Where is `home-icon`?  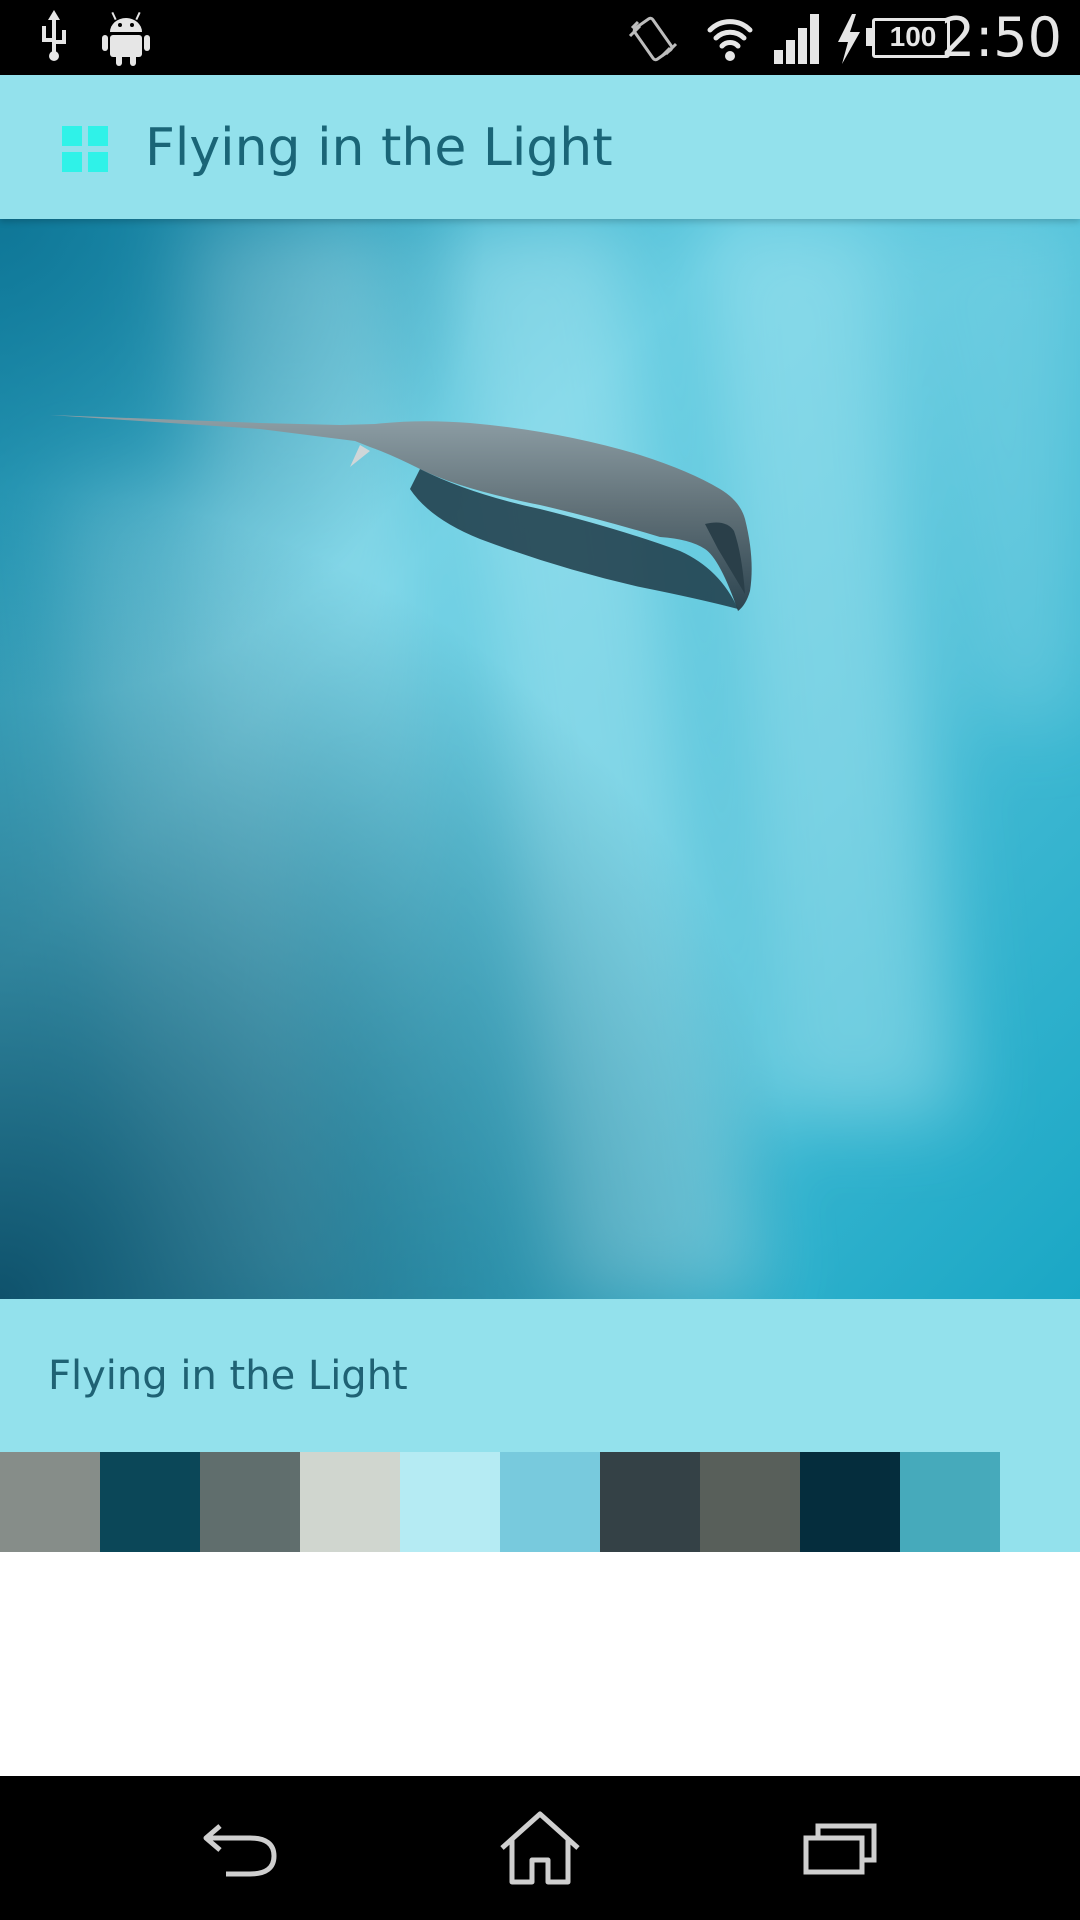
home-icon is located at coordinates (540, 1848).